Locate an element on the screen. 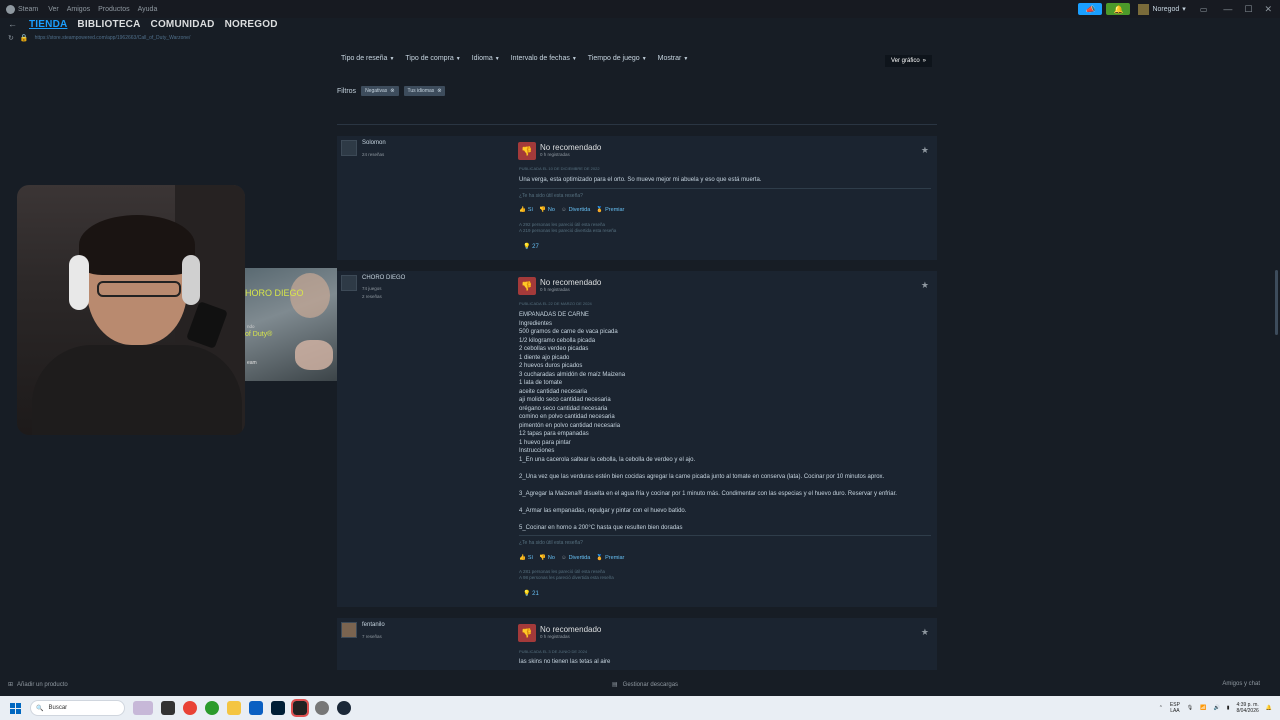 The height and width of the screenshot is (720, 1280). app-name: Steam is located at coordinates (28, 9).